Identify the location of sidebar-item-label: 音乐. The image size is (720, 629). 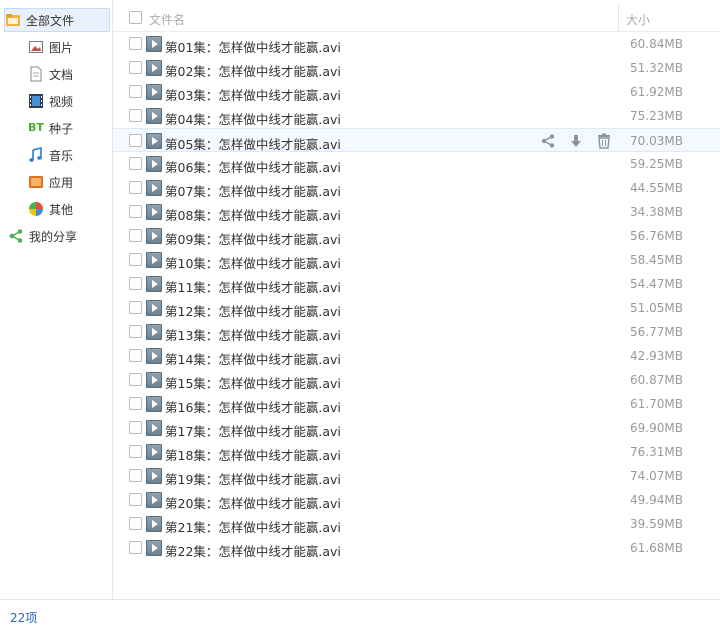
(61, 155).